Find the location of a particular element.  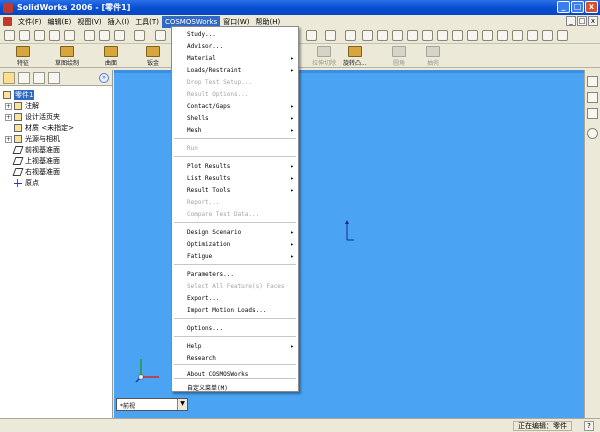

select-filter-icon is located at coordinates (350, 35).